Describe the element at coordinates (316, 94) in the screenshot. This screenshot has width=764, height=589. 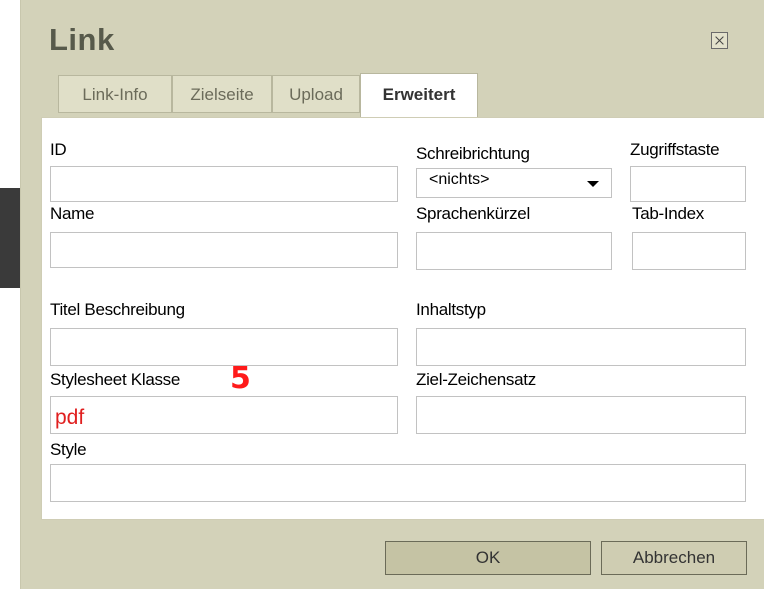
I see `tab-upload: Upload` at that location.